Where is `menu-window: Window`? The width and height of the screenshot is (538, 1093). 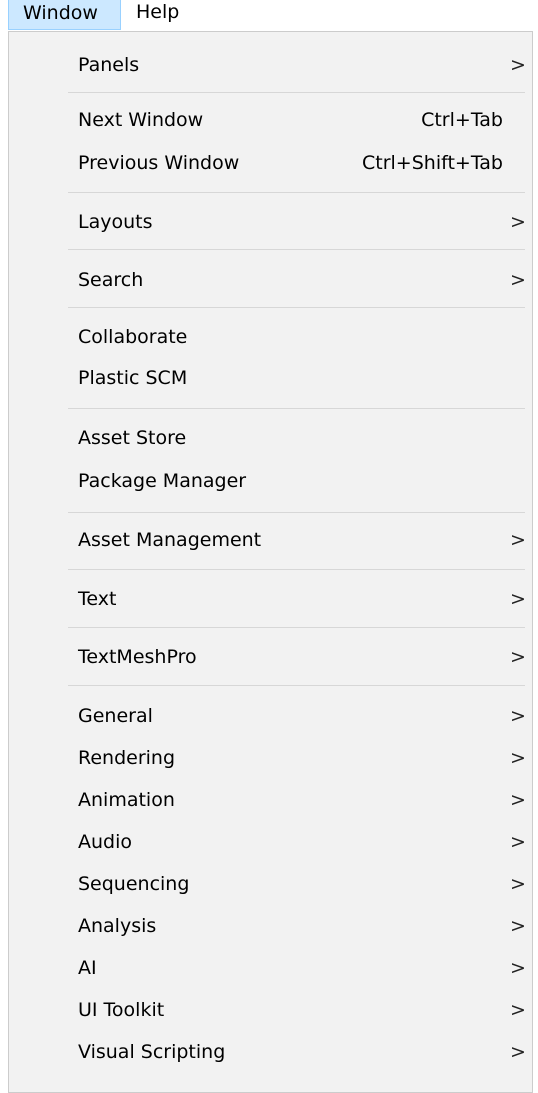
menu-window: Window is located at coordinates (64, 15).